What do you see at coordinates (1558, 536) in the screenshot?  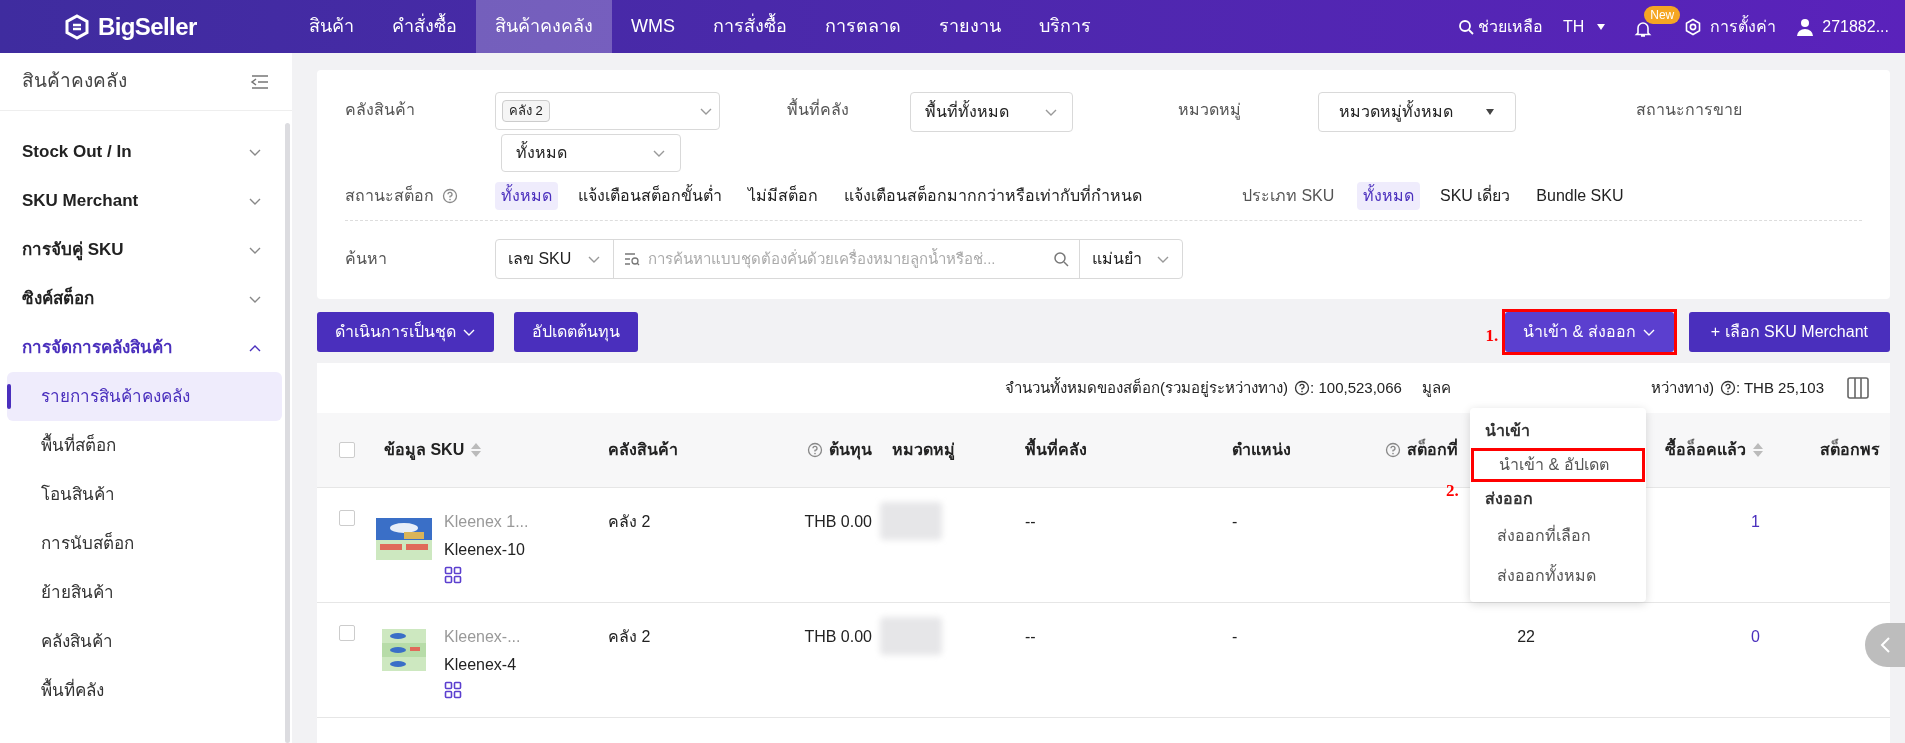 I see `menu-item: ส่งออกที่เลือก` at bounding box center [1558, 536].